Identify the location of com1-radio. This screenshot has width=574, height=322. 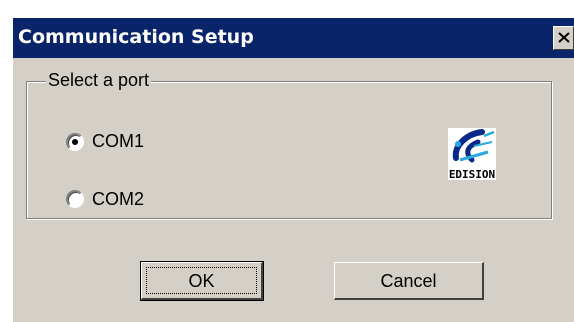
(75, 142).